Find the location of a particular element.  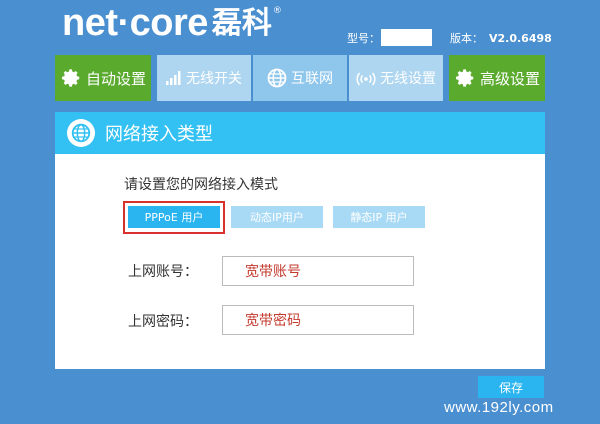

brand-name-cjk: 磊科 is located at coordinates (241, 23).